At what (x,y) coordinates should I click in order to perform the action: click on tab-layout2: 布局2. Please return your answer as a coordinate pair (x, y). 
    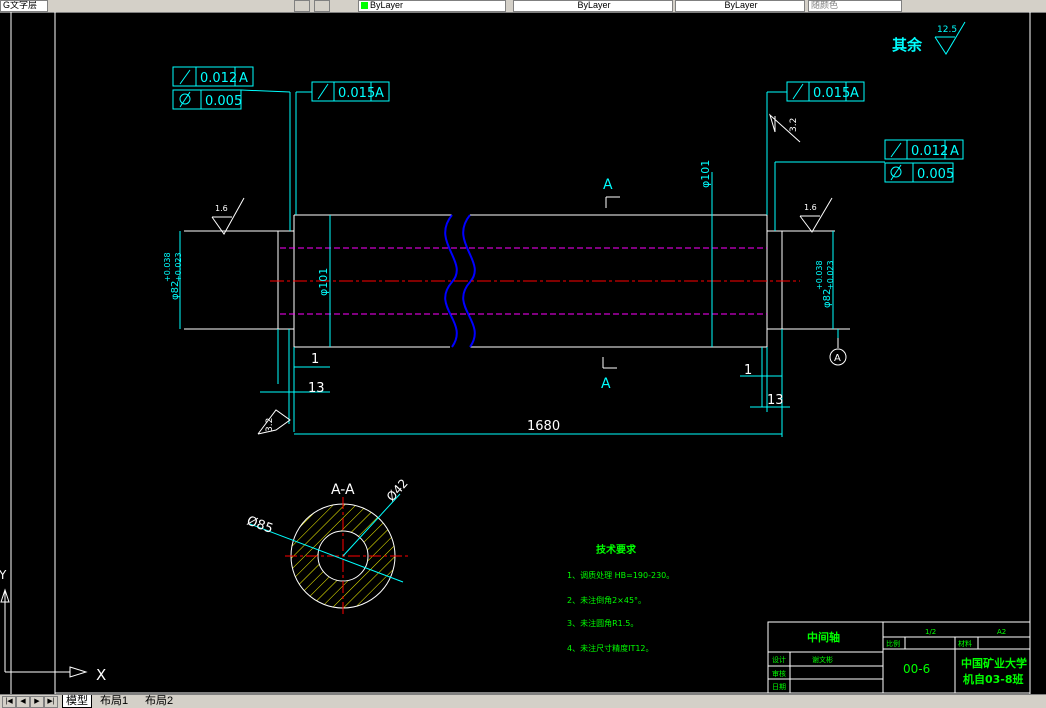
    Looking at the image, I should click on (159, 701).